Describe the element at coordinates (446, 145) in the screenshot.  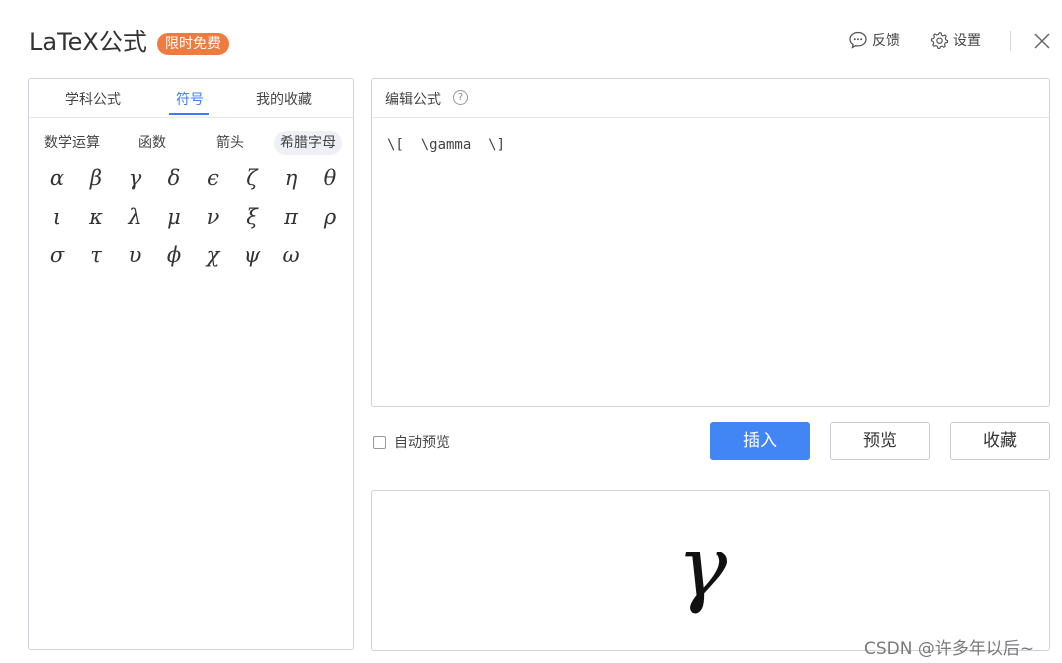
I see `formula-code: \[ \gamma \]` at that location.